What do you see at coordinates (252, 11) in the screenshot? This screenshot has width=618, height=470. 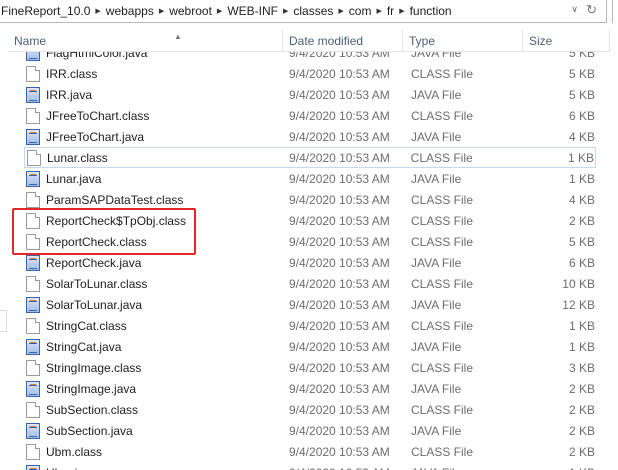 I see `breadcrumb-item: WEB-INF` at bounding box center [252, 11].